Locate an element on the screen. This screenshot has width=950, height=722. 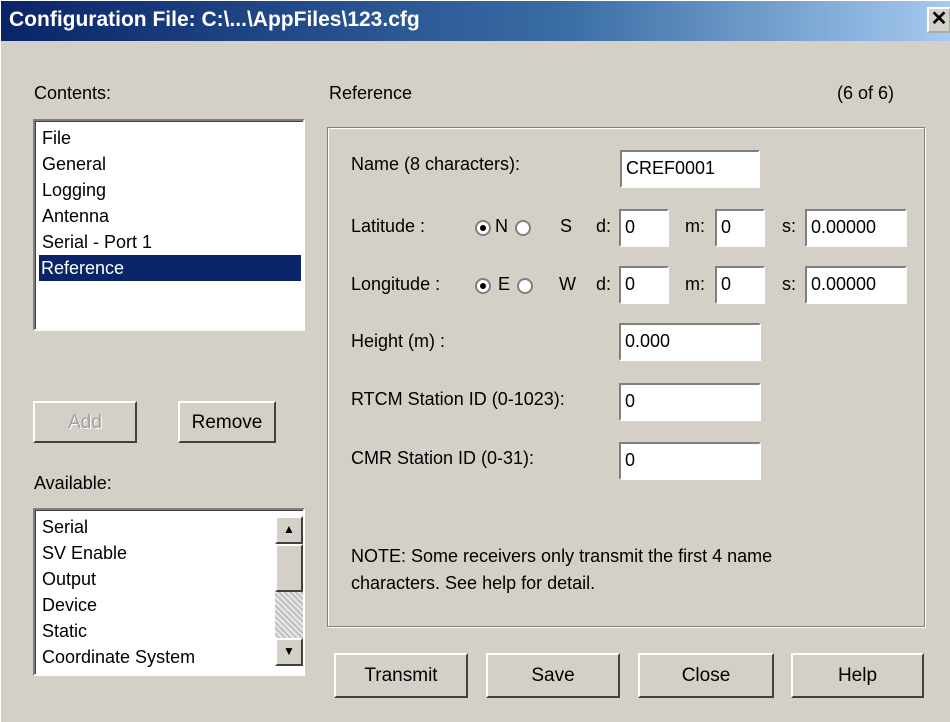
help-button-label: Help is located at coordinates (857, 675).